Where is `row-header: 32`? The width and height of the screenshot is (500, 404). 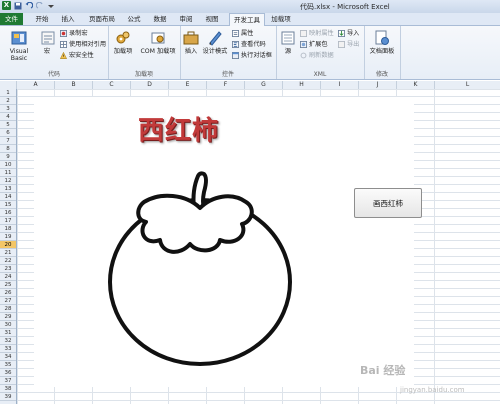 row-header: 32 is located at coordinates (8, 341).